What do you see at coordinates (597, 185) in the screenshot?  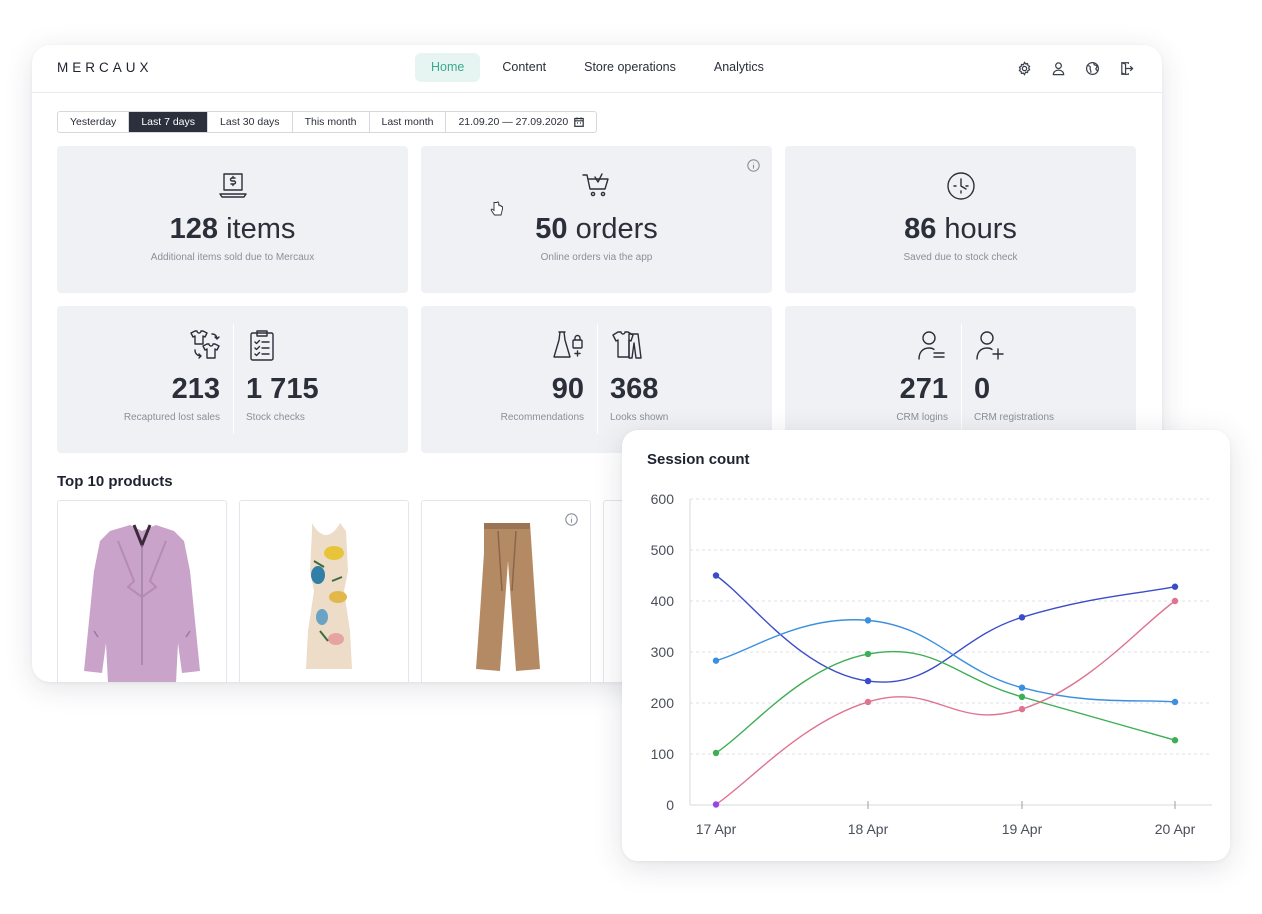 I see `cart-icon` at bounding box center [597, 185].